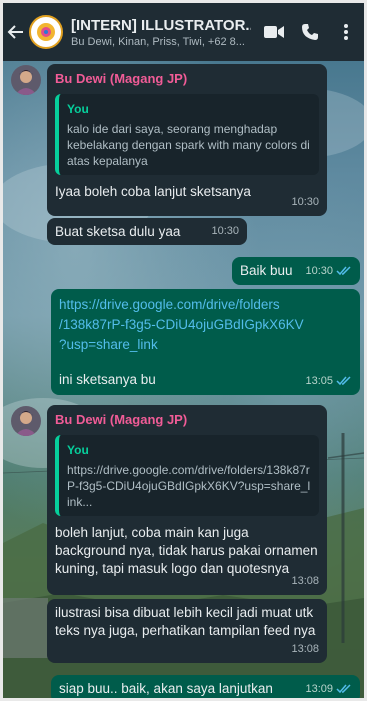 The width and height of the screenshot is (367, 701). I want to click on message-bubble-outgoing: Baik buu 10:30, so click(296, 271).